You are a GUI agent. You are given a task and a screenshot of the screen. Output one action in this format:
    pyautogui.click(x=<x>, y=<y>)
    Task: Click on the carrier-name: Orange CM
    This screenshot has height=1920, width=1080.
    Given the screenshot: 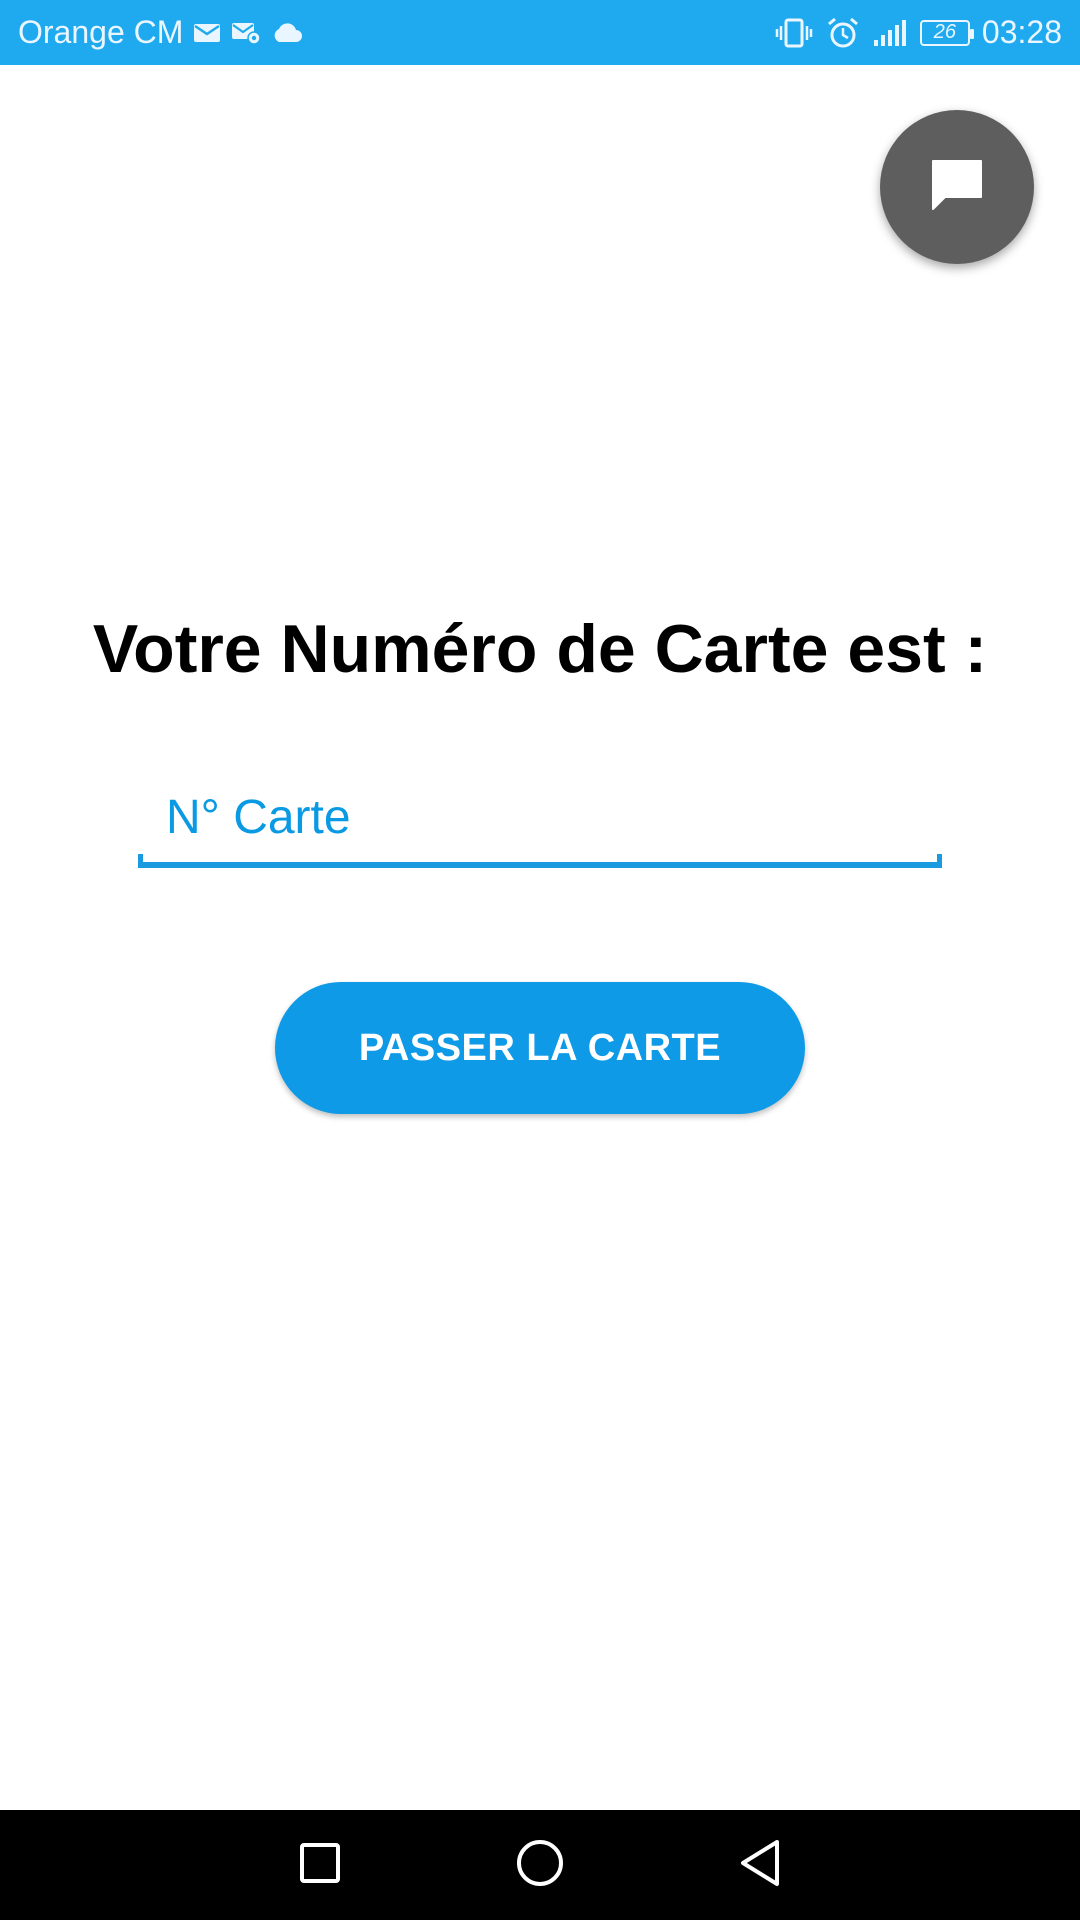 What is the action you would take?
    pyautogui.click(x=101, y=32)
    